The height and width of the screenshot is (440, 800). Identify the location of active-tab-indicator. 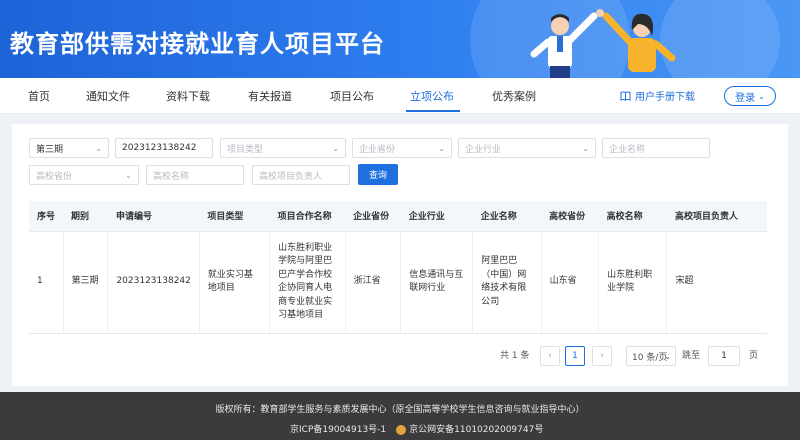
(433, 111).